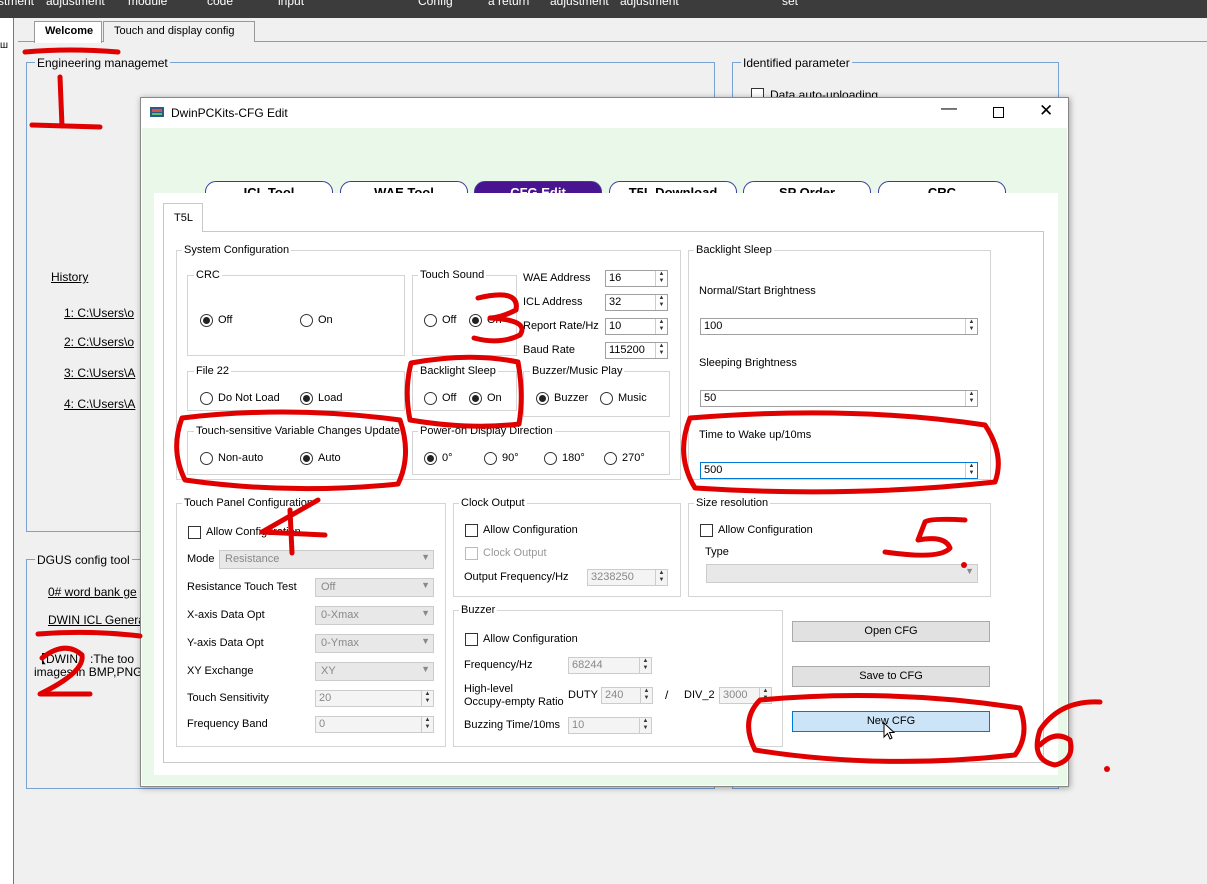 Image resolution: width=1207 pixels, height=884 pixels. I want to click on menu-item: code, so click(220, 4).